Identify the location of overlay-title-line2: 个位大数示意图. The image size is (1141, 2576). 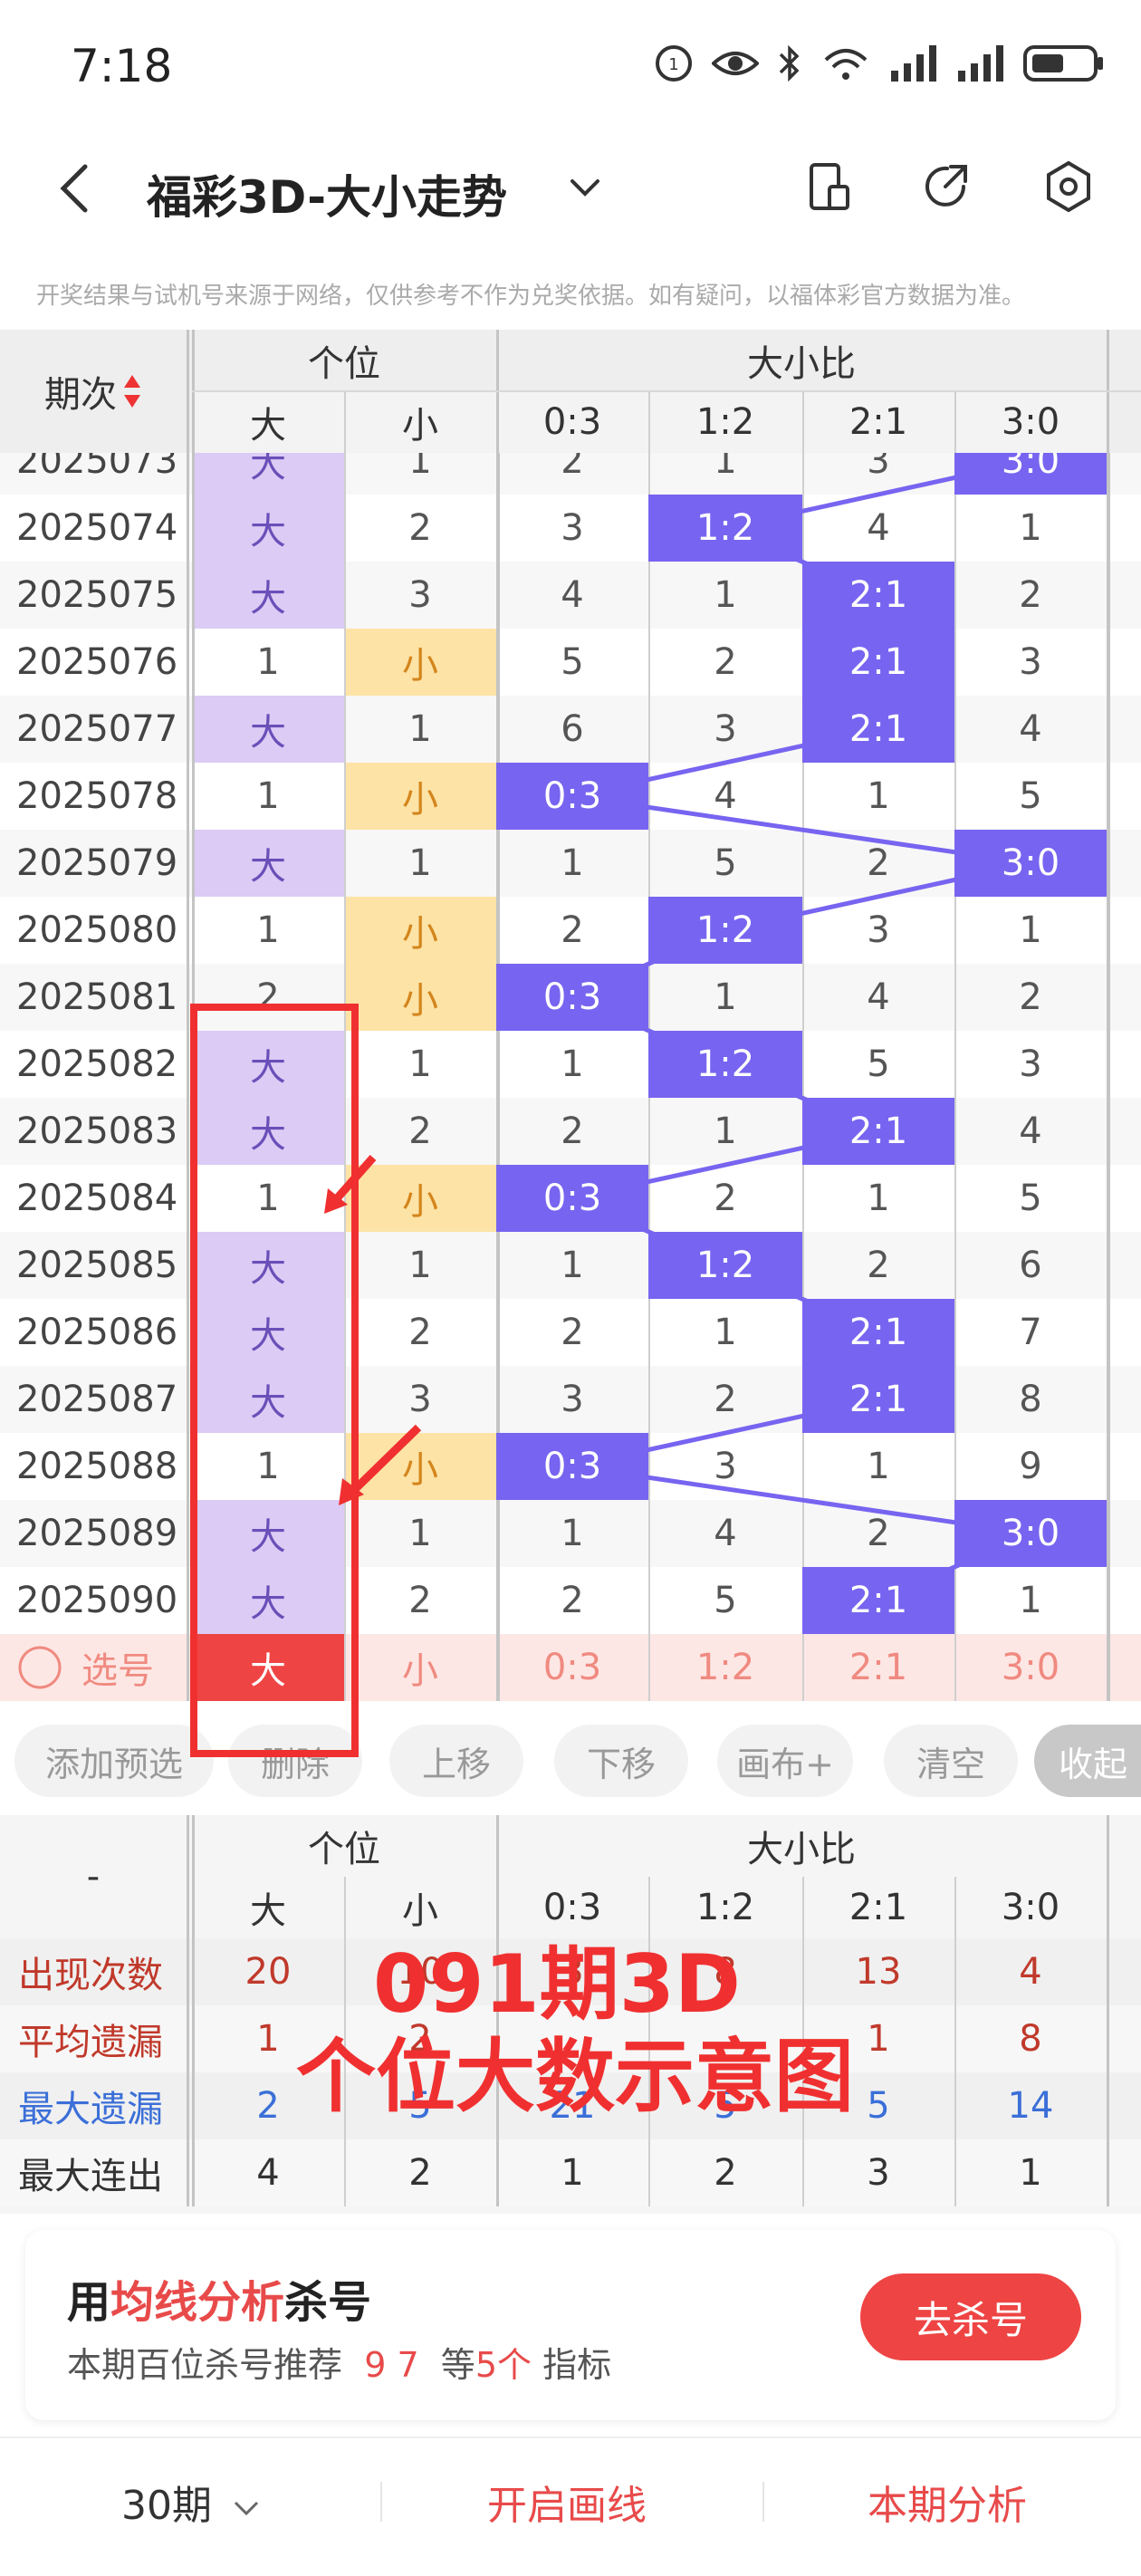
(574, 2076).